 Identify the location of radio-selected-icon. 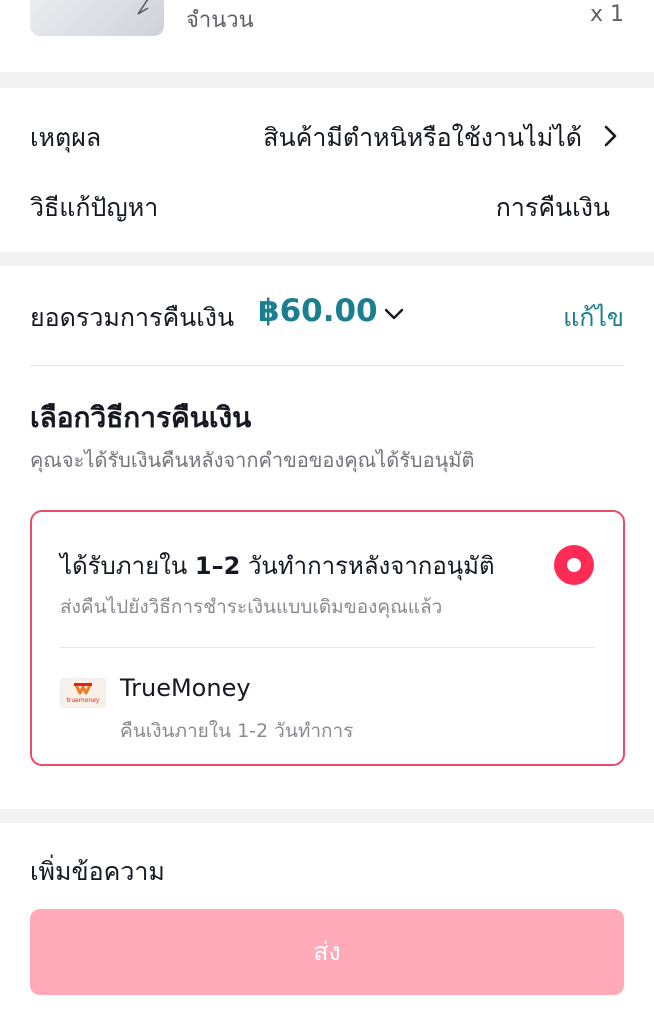
(574, 565).